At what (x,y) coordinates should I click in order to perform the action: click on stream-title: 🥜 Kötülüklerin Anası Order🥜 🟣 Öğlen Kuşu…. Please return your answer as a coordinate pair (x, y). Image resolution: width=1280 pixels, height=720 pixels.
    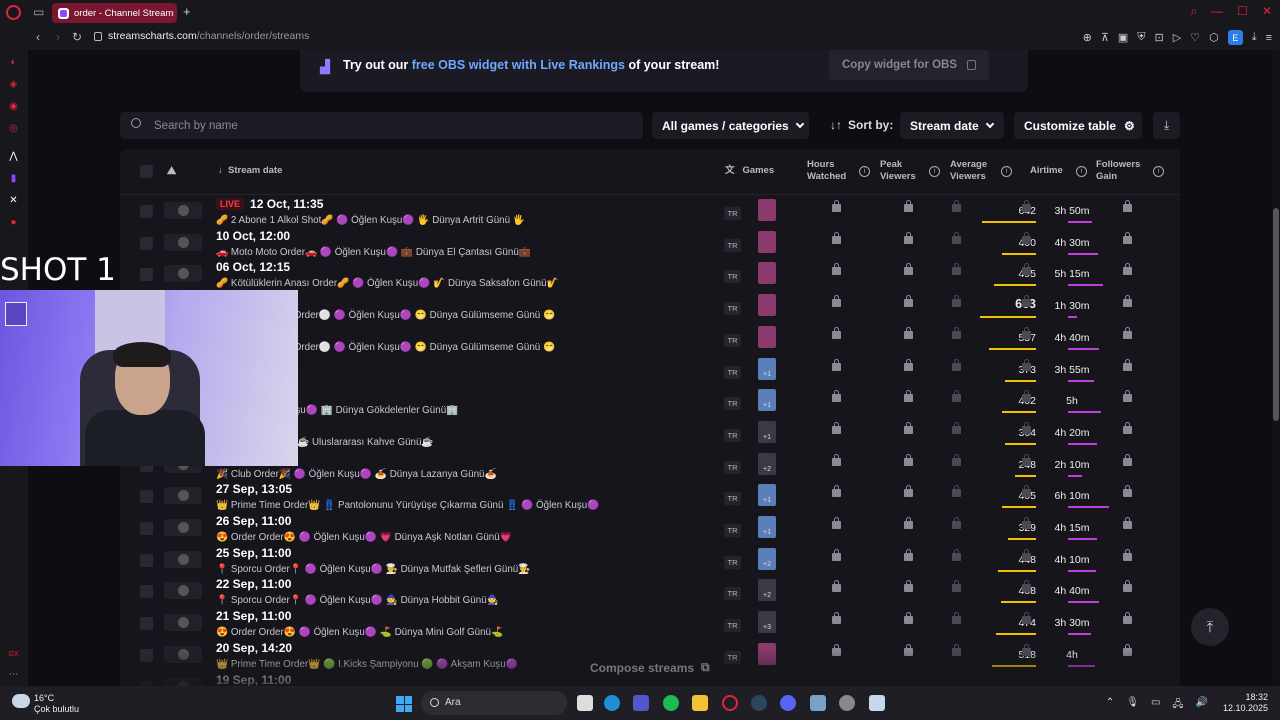
    Looking at the image, I should click on (387, 283).